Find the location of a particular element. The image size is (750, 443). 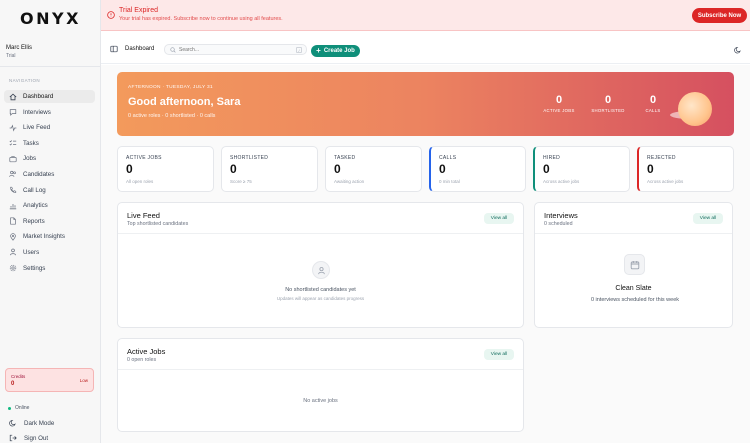

hero-stat-active-jobs: 0 ACTIVE JOBS is located at coordinates (559, 103).